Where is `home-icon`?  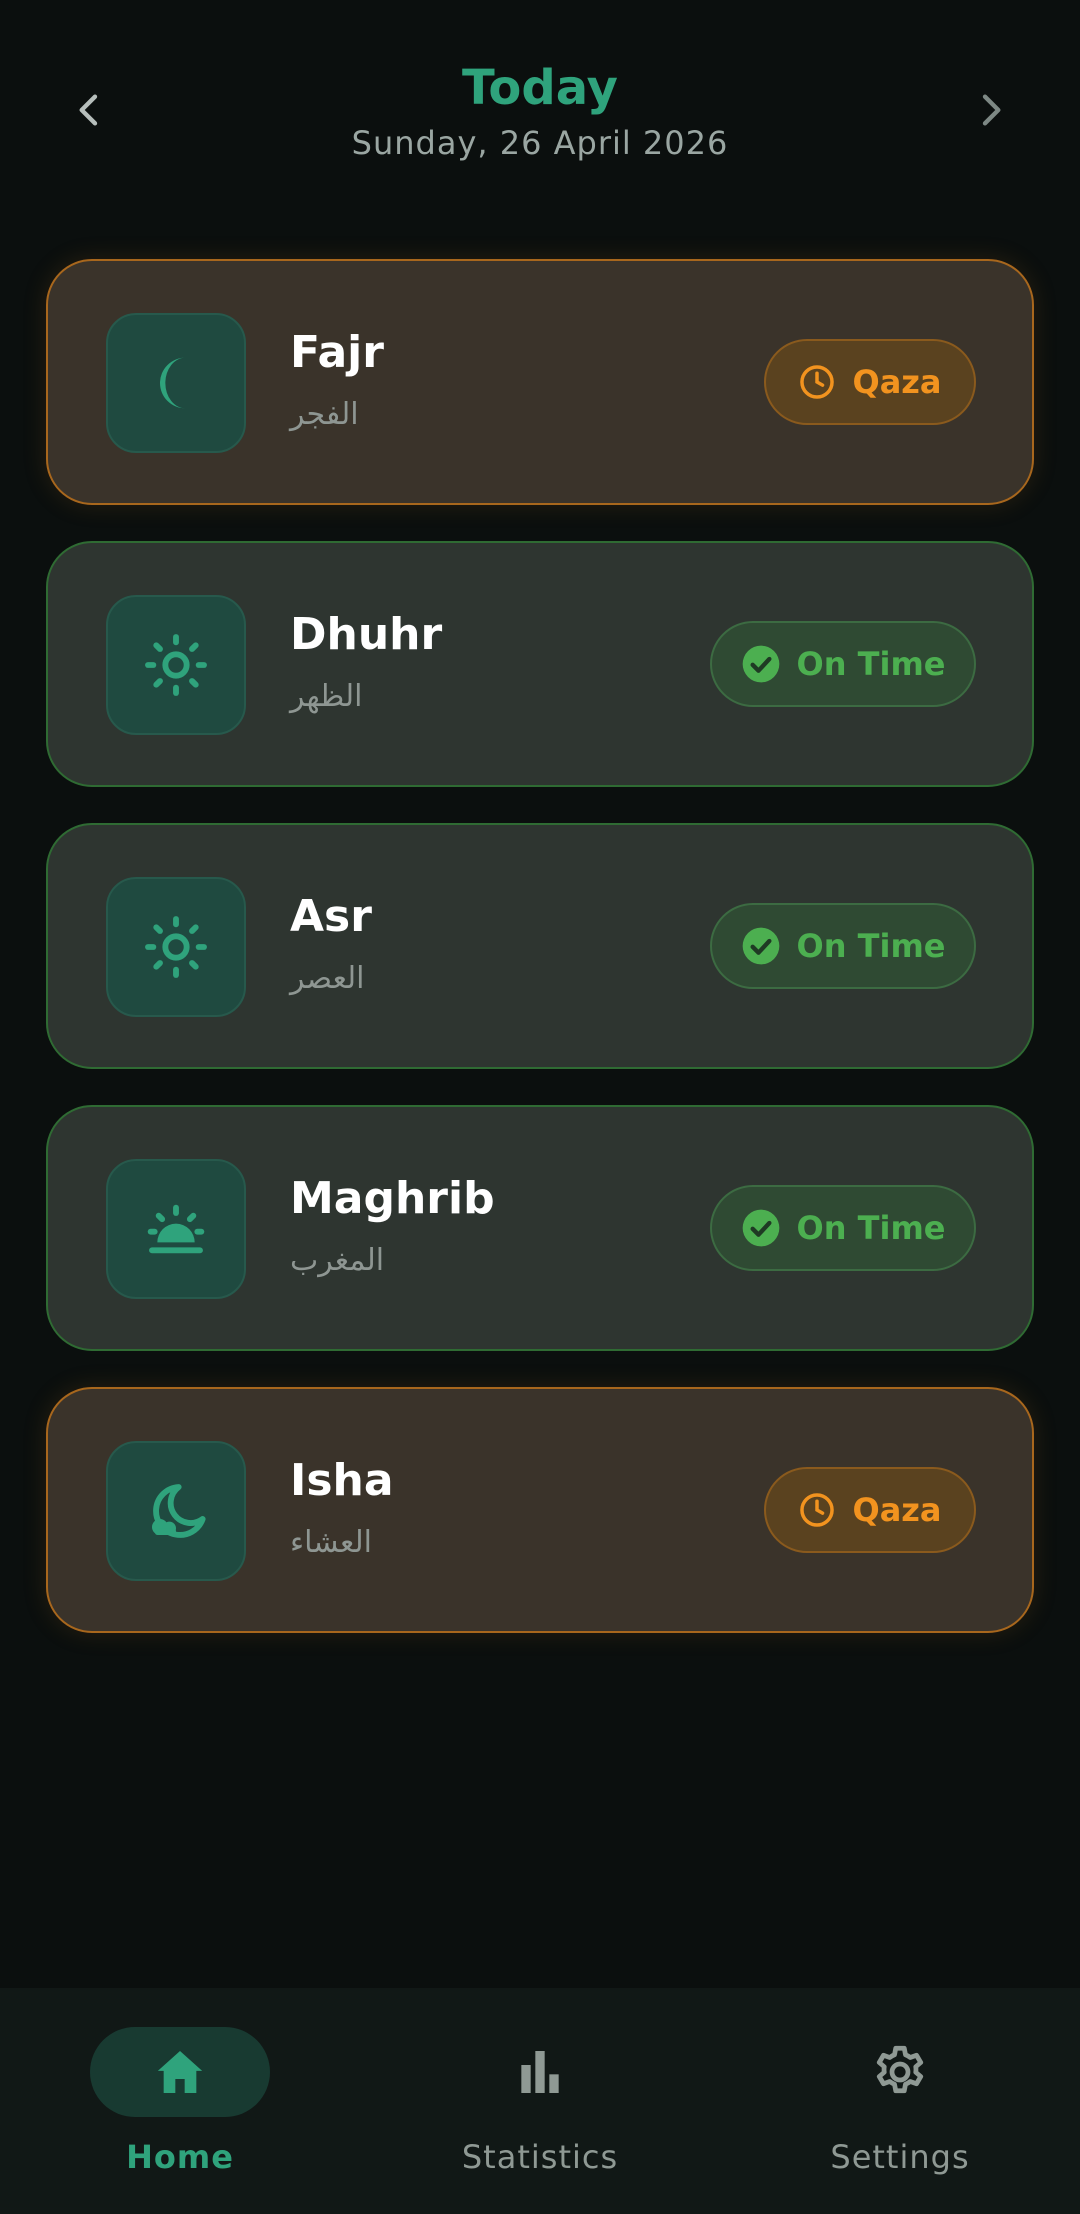
home-icon is located at coordinates (180, 2072).